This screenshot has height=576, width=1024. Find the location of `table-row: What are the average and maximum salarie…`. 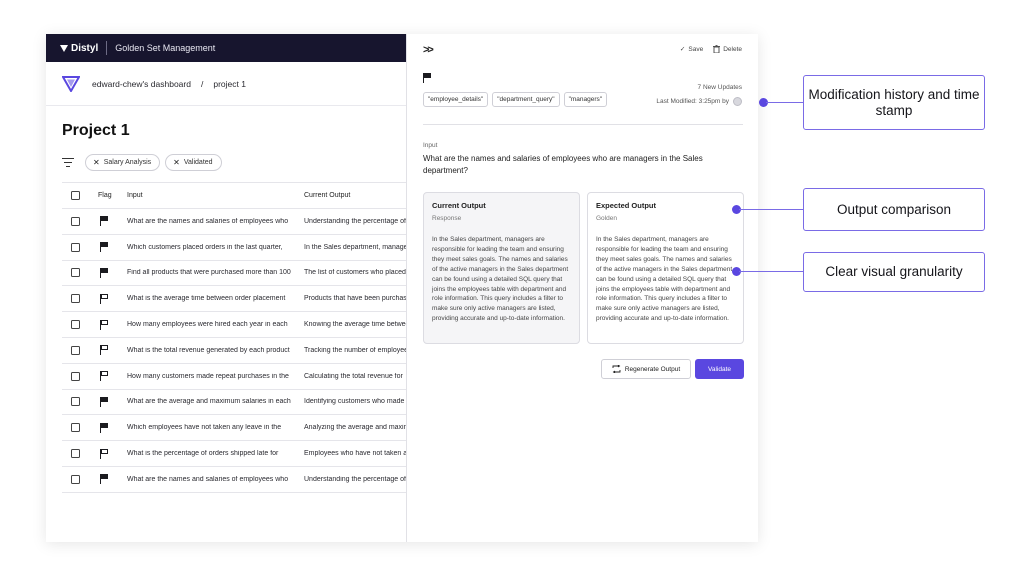

table-row: What are the average and maximum salarie… is located at coordinates (242, 403).